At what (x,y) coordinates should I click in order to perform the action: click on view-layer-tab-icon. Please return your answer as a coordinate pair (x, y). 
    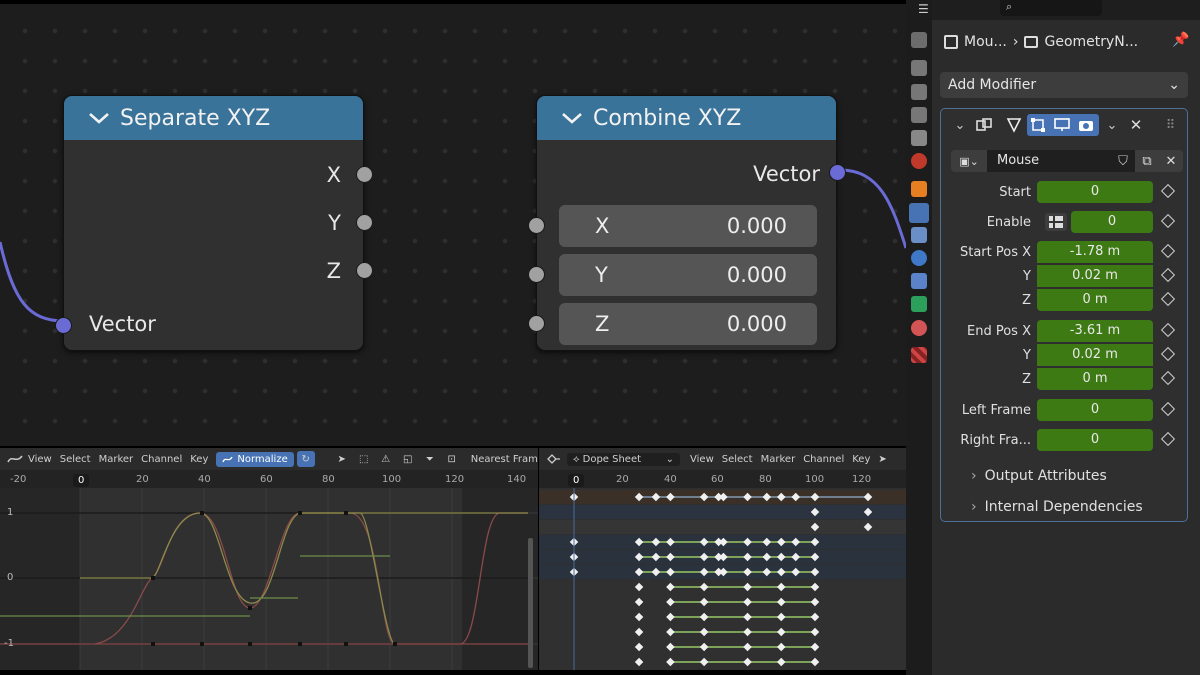
    Looking at the image, I should click on (919, 115).